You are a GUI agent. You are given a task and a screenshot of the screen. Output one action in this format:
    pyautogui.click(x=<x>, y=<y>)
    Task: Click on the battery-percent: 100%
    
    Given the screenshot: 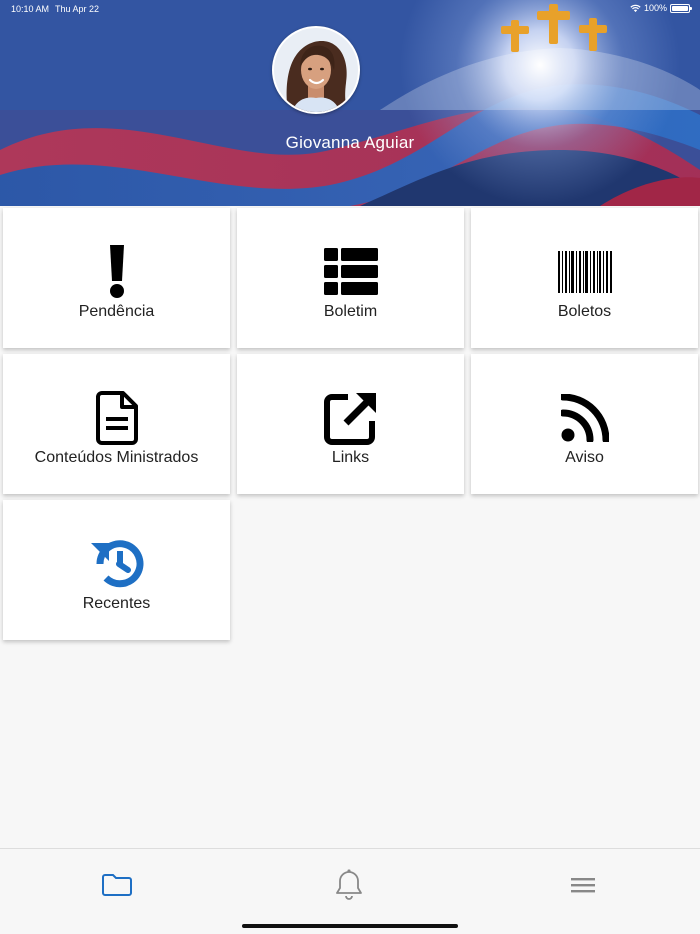 What is the action you would take?
    pyautogui.click(x=655, y=8)
    